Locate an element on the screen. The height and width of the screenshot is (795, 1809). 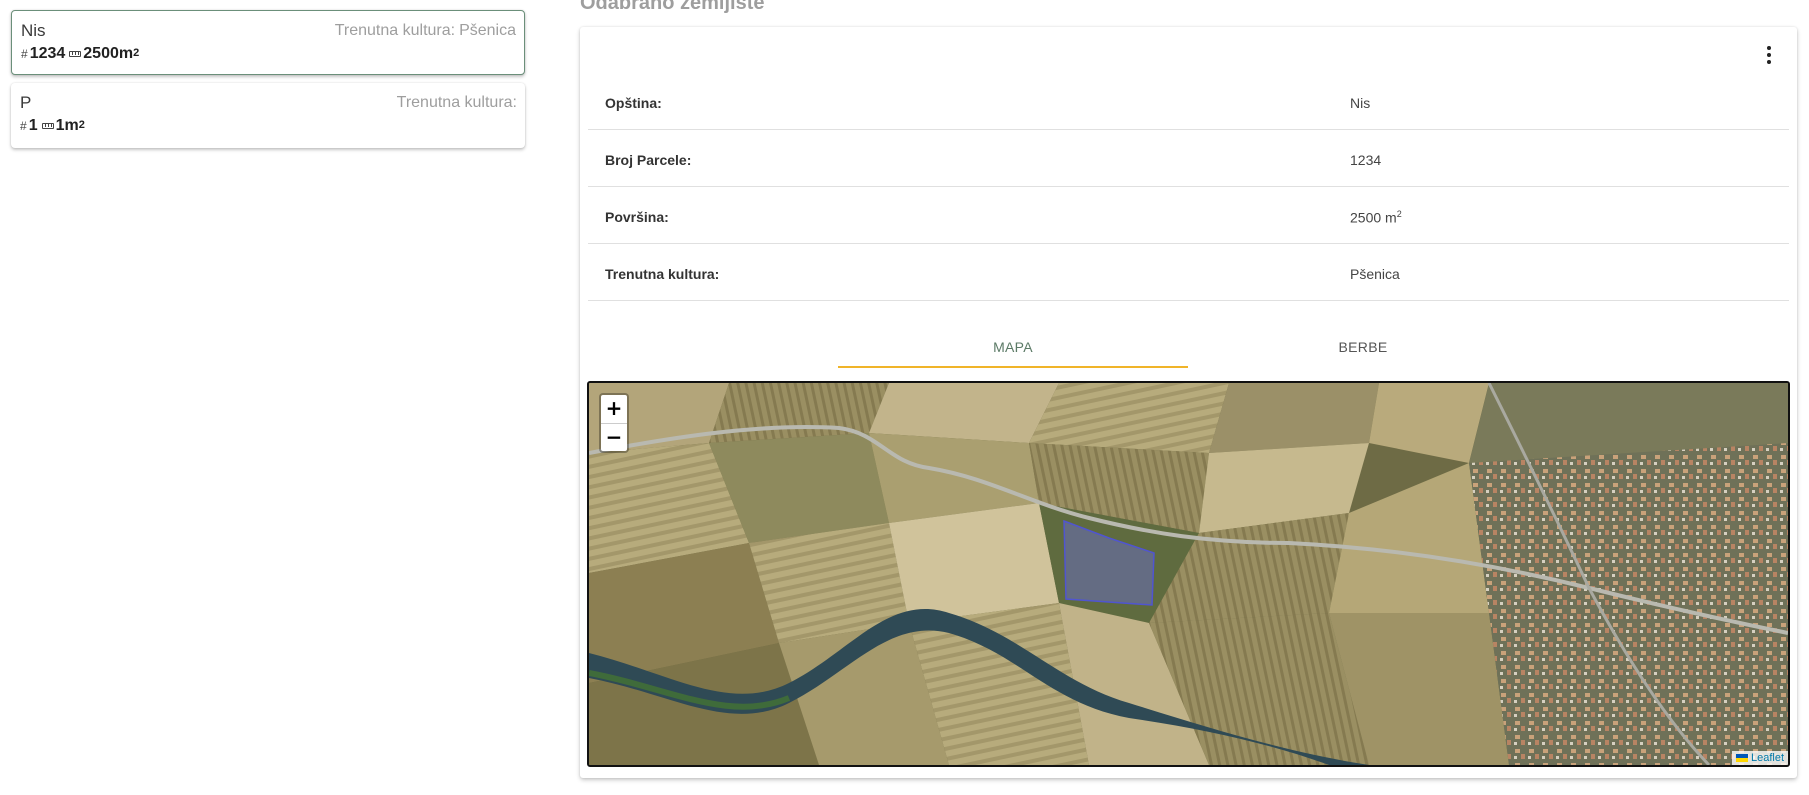
info-row-kultura: Trenutna kultura: Pšenica is located at coordinates (1188, 272).